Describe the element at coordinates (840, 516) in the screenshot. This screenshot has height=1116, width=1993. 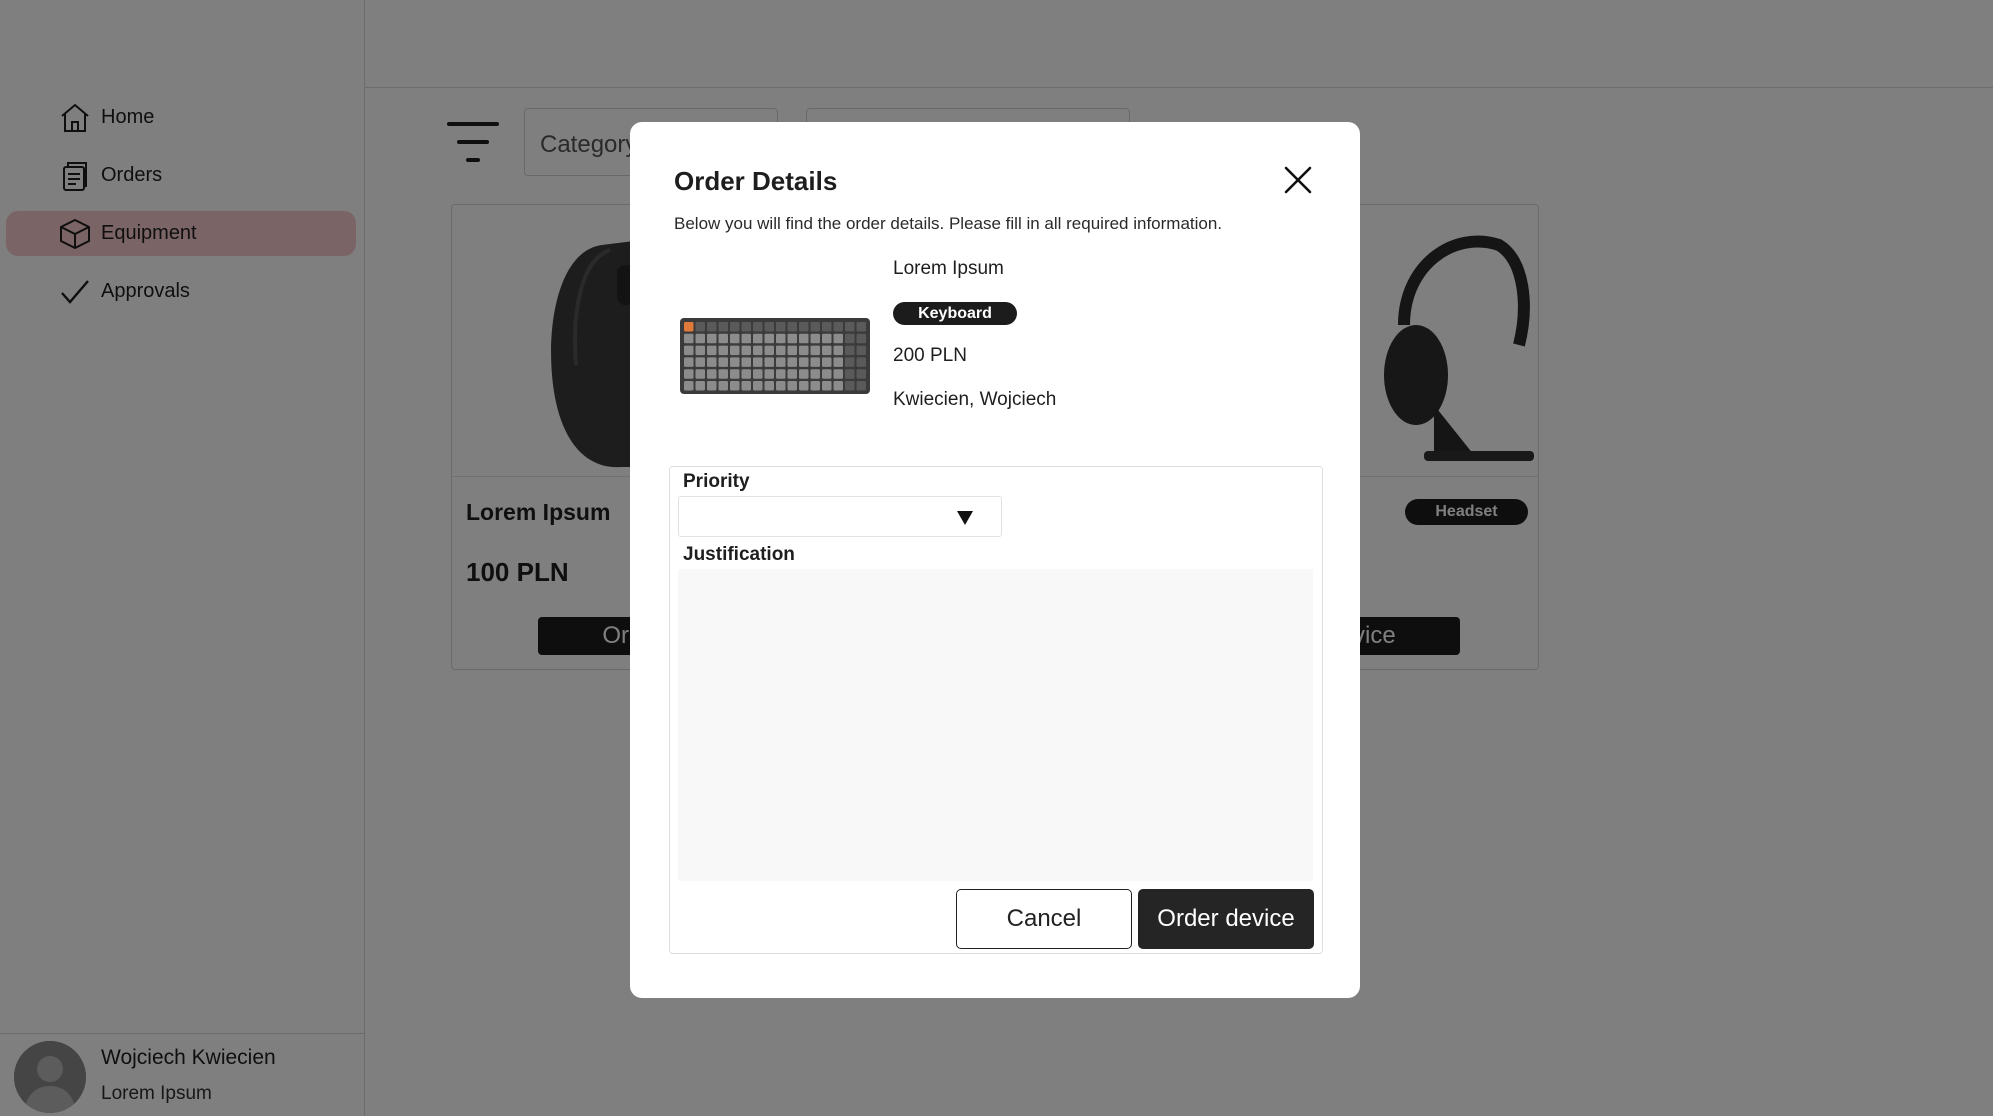
I see `priority-select` at that location.